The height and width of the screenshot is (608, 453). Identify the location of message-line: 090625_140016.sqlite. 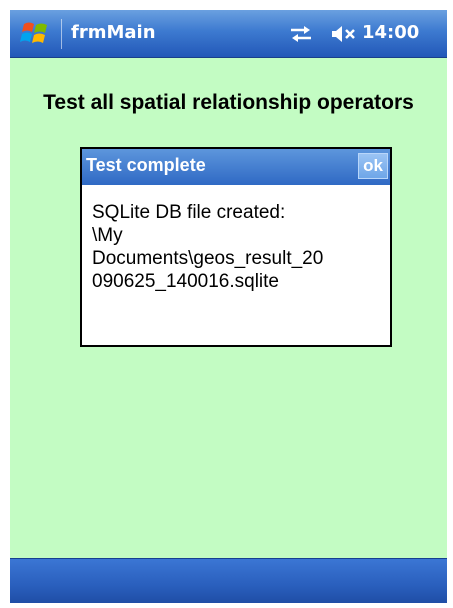
(186, 281).